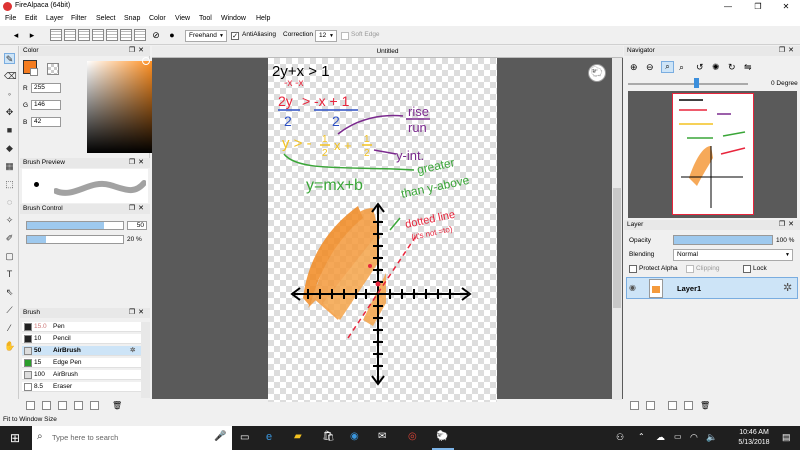 The height and width of the screenshot is (450, 800). Describe the element at coordinates (263, 18) in the screenshot. I see `menu-help: Help` at that location.